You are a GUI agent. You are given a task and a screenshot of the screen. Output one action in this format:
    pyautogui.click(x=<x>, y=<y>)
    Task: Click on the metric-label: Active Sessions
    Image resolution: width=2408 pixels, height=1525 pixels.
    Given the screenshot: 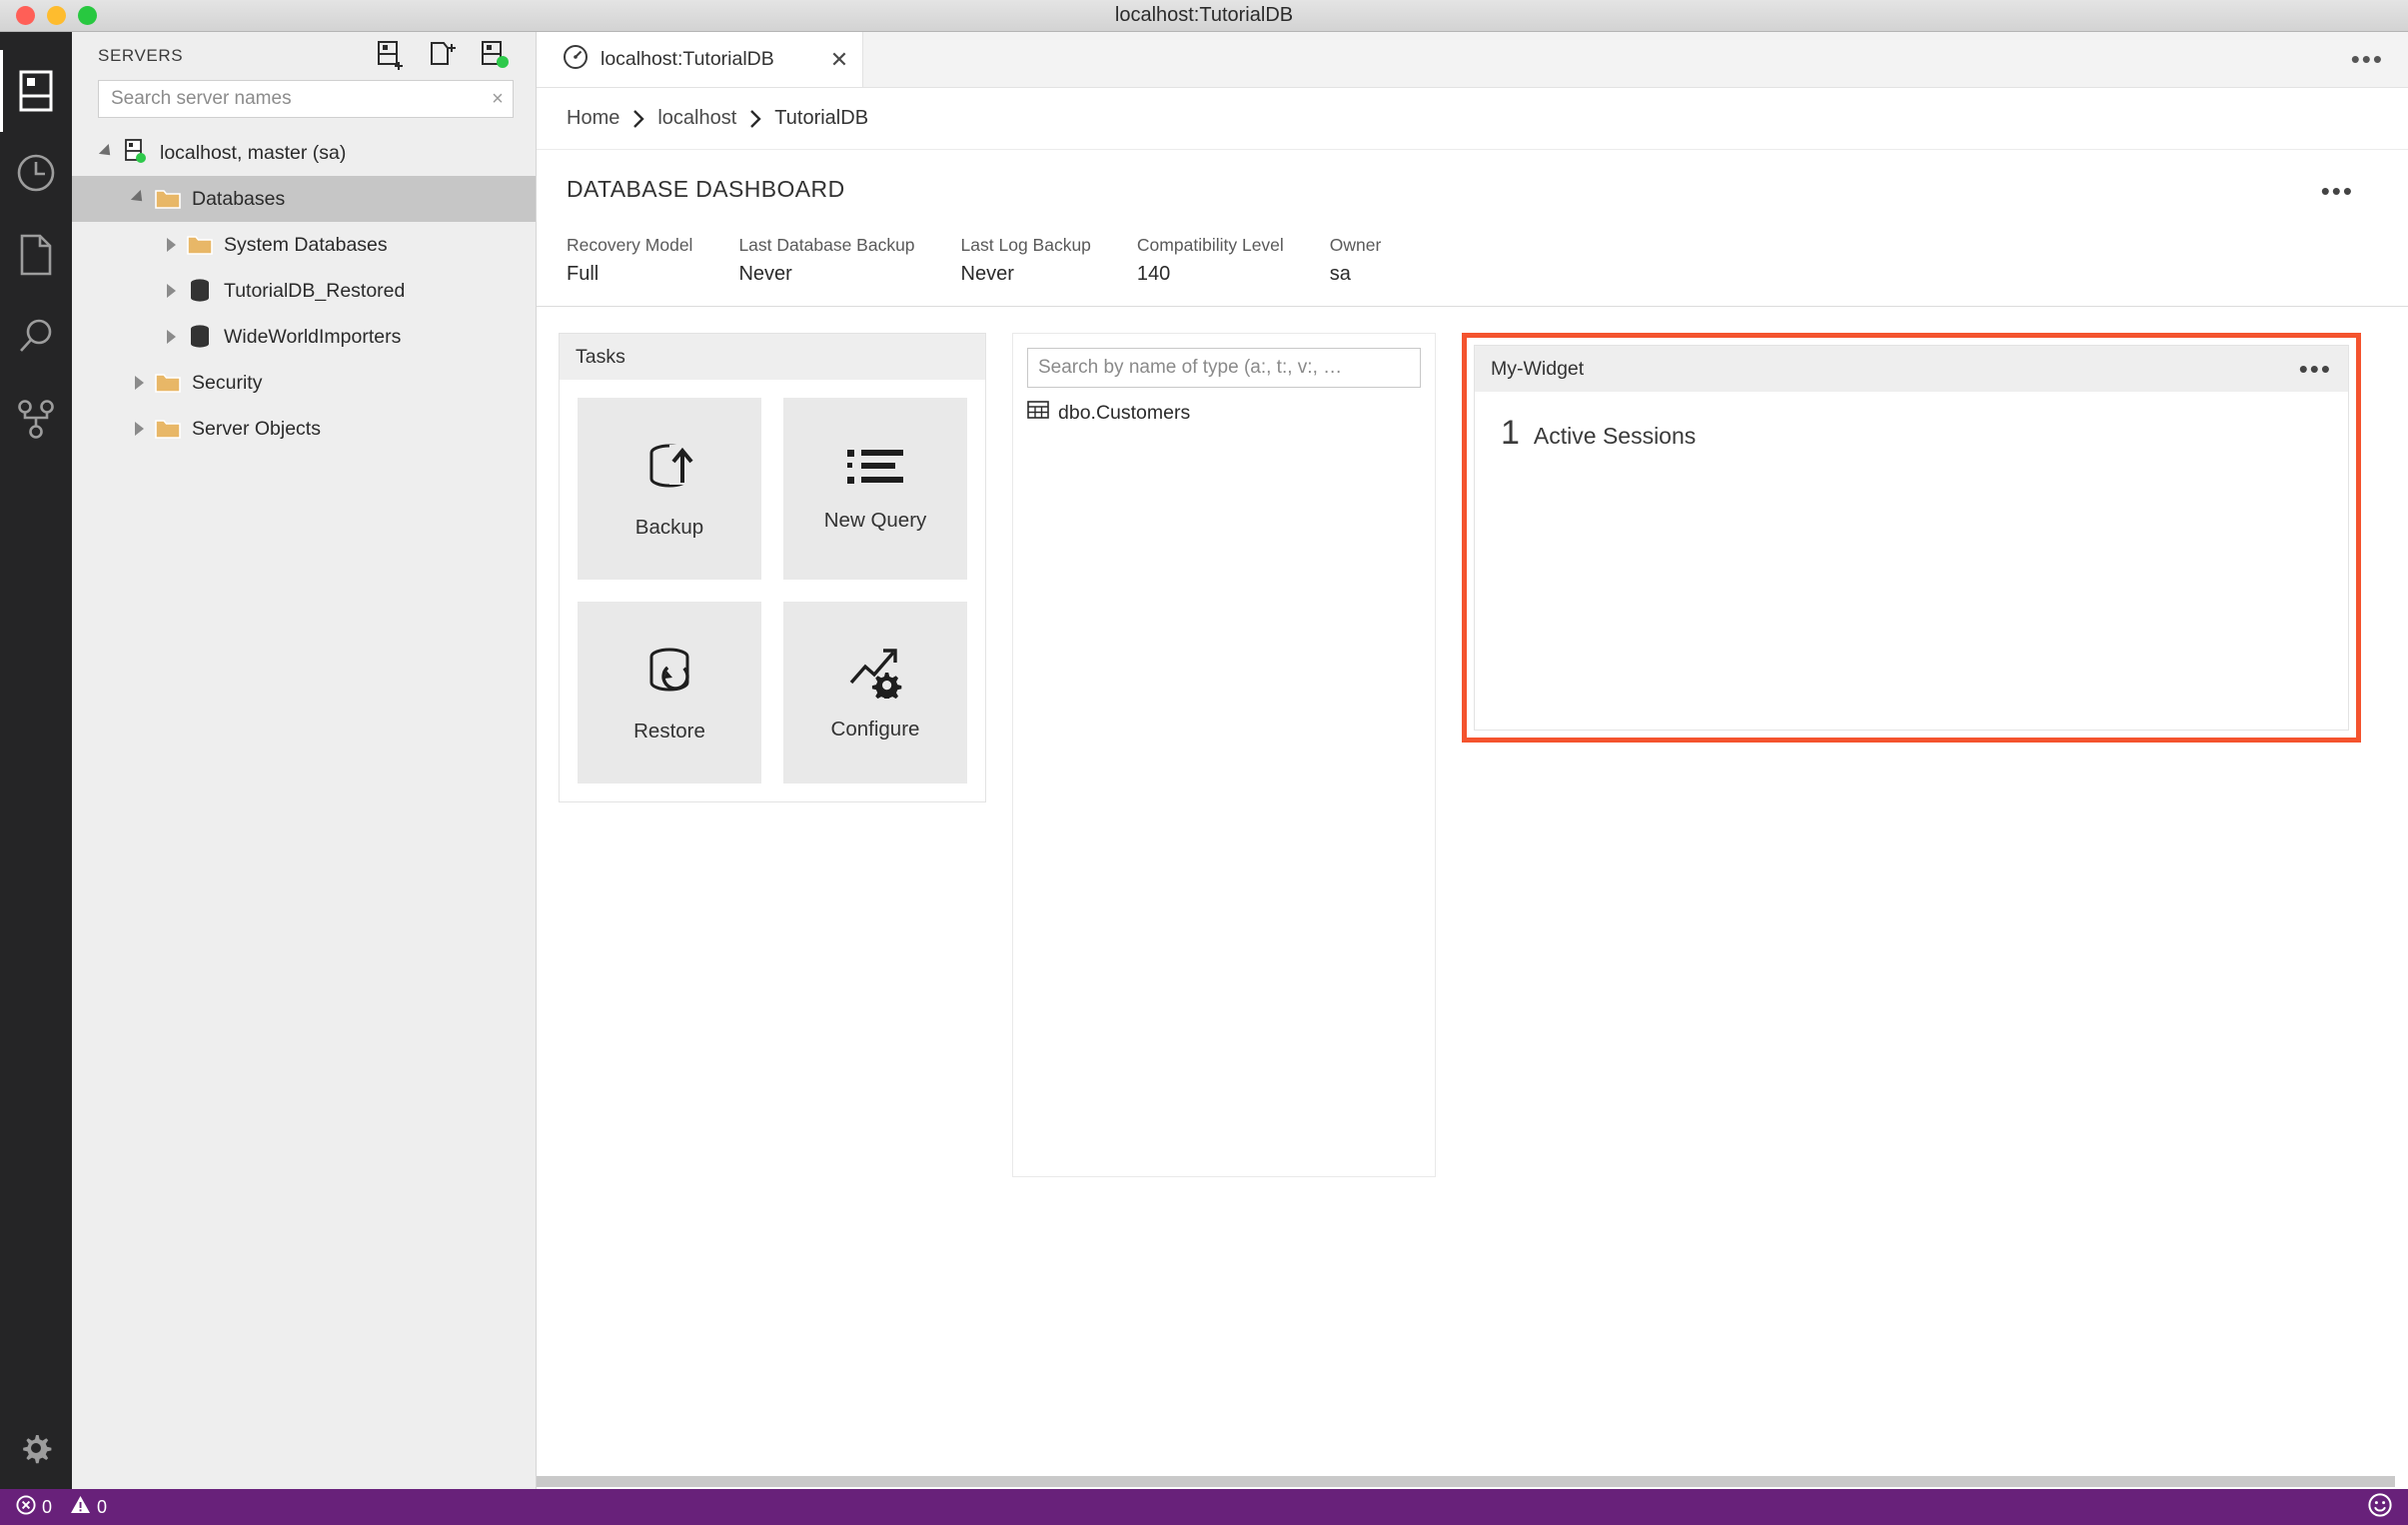 What is the action you would take?
    pyautogui.click(x=1615, y=436)
    